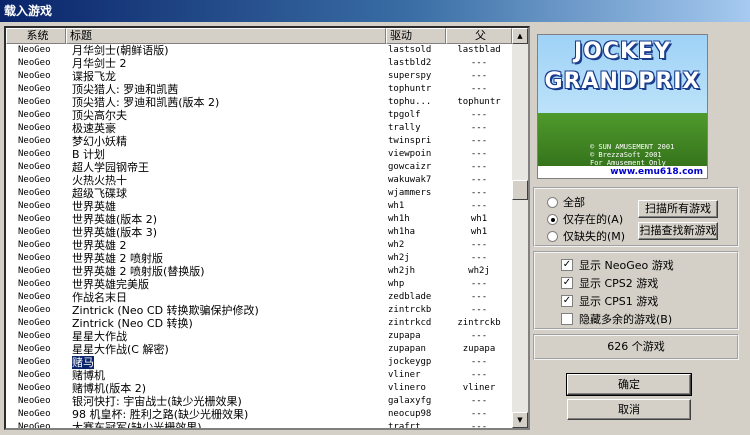  I want to click on checkbox-show-neogeo: ✓ 显示 NeoGeo 游戏, so click(617, 265).